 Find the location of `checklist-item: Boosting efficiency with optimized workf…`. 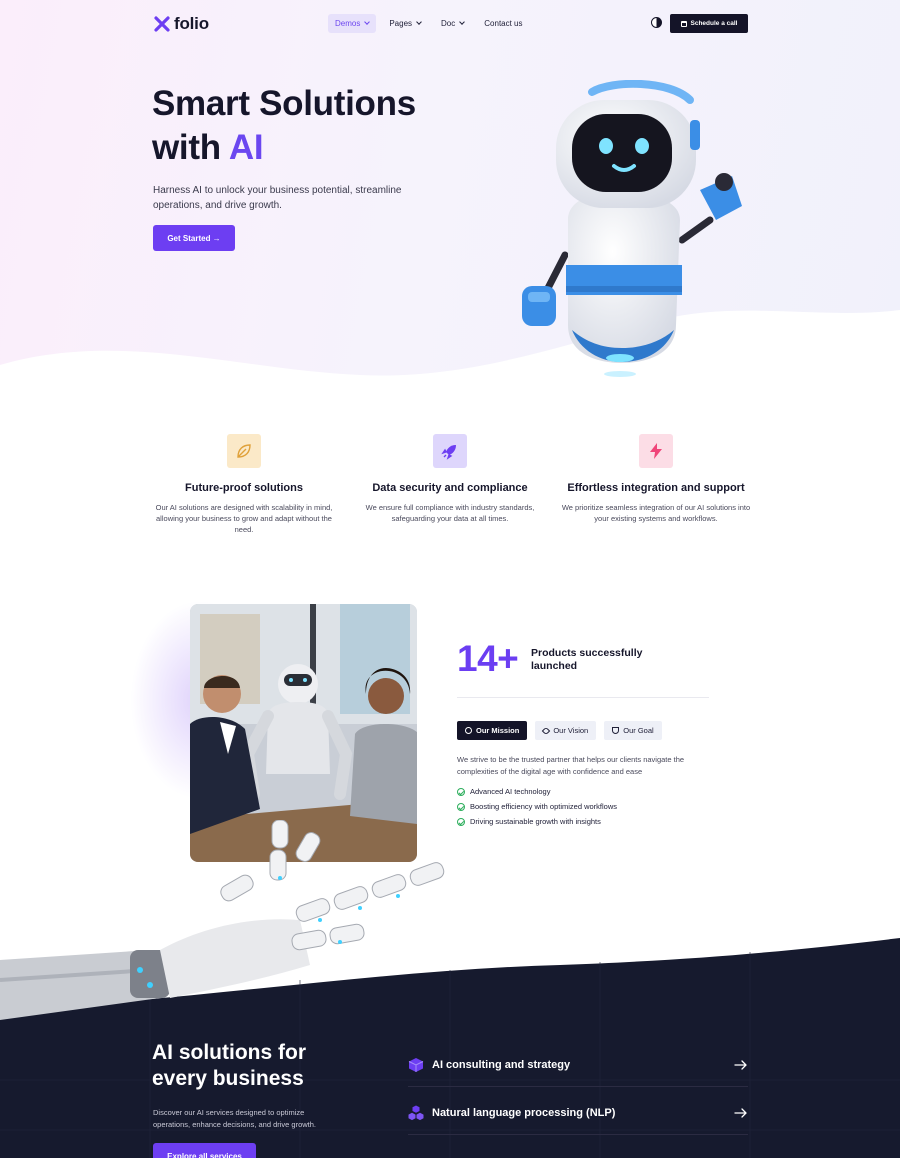

checklist-item: Boosting efficiency with optimized workf… is located at coordinates (537, 806).